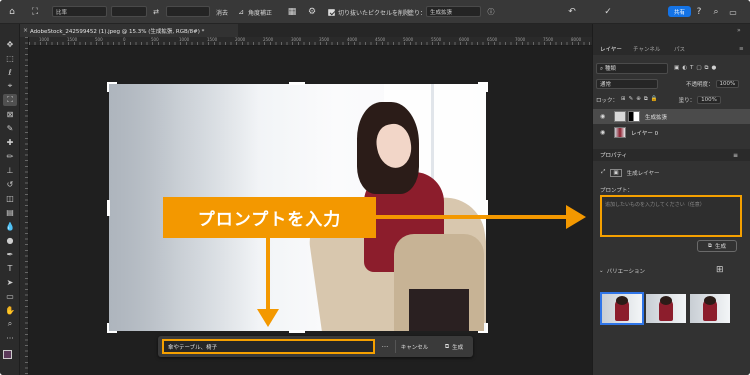  I want to click on object-selection-icon: ⌖, so click(10, 86).